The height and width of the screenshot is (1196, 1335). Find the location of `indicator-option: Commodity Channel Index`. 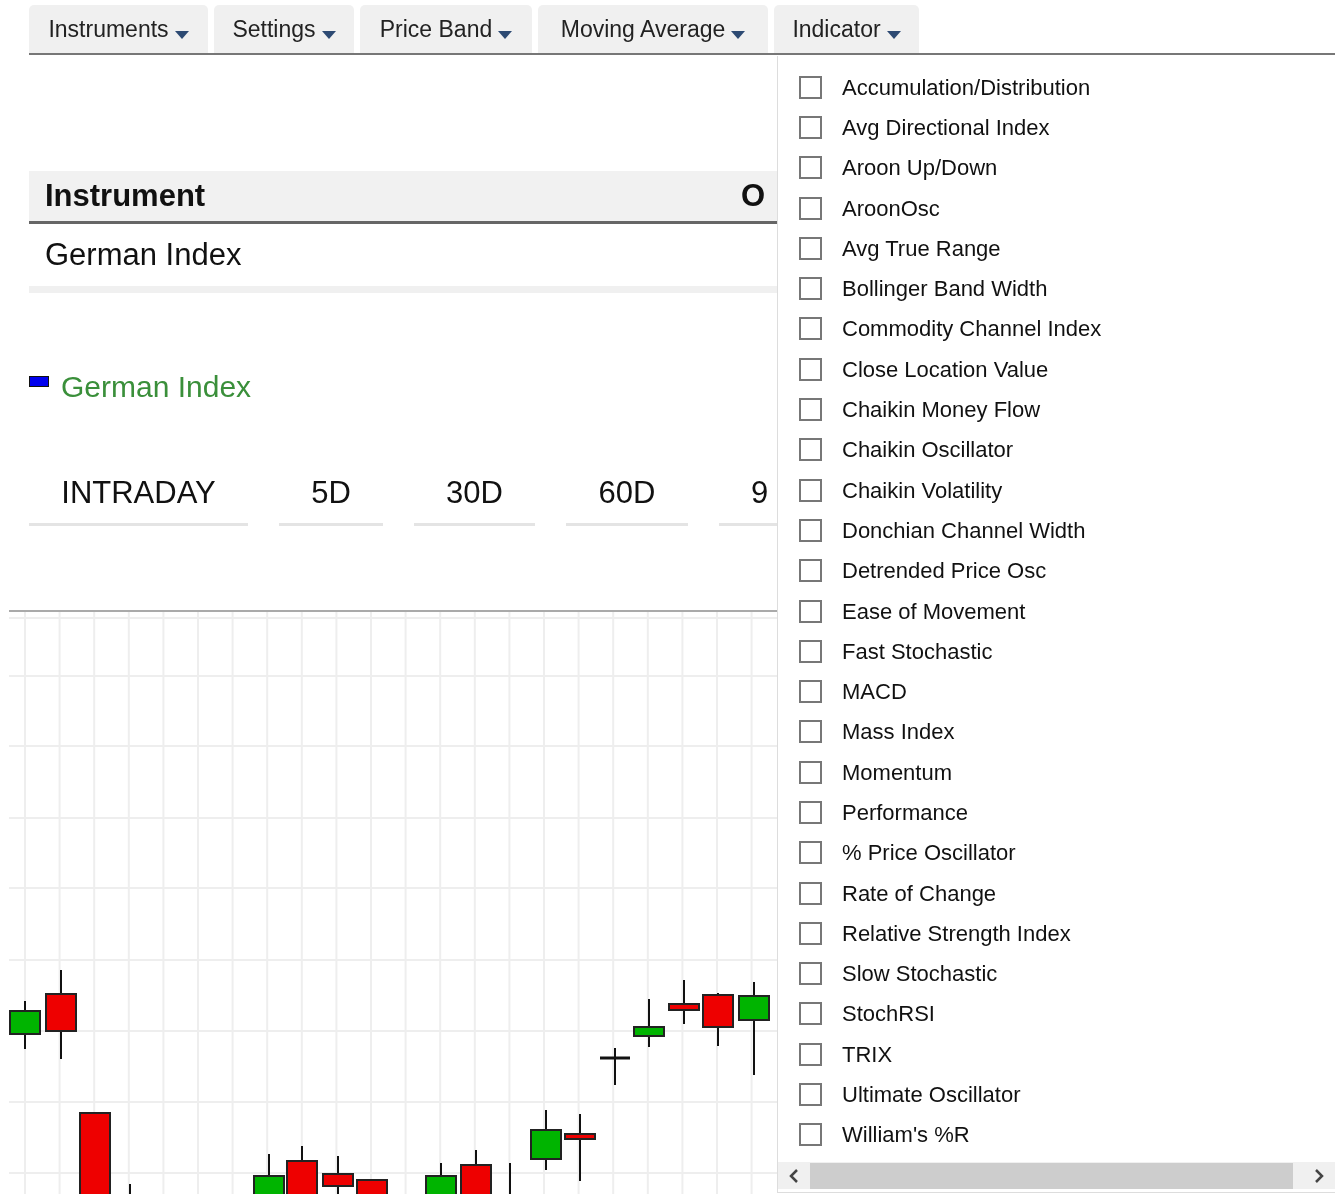

indicator-option: Commodity Channel Index is located at coordinates (972, 329).